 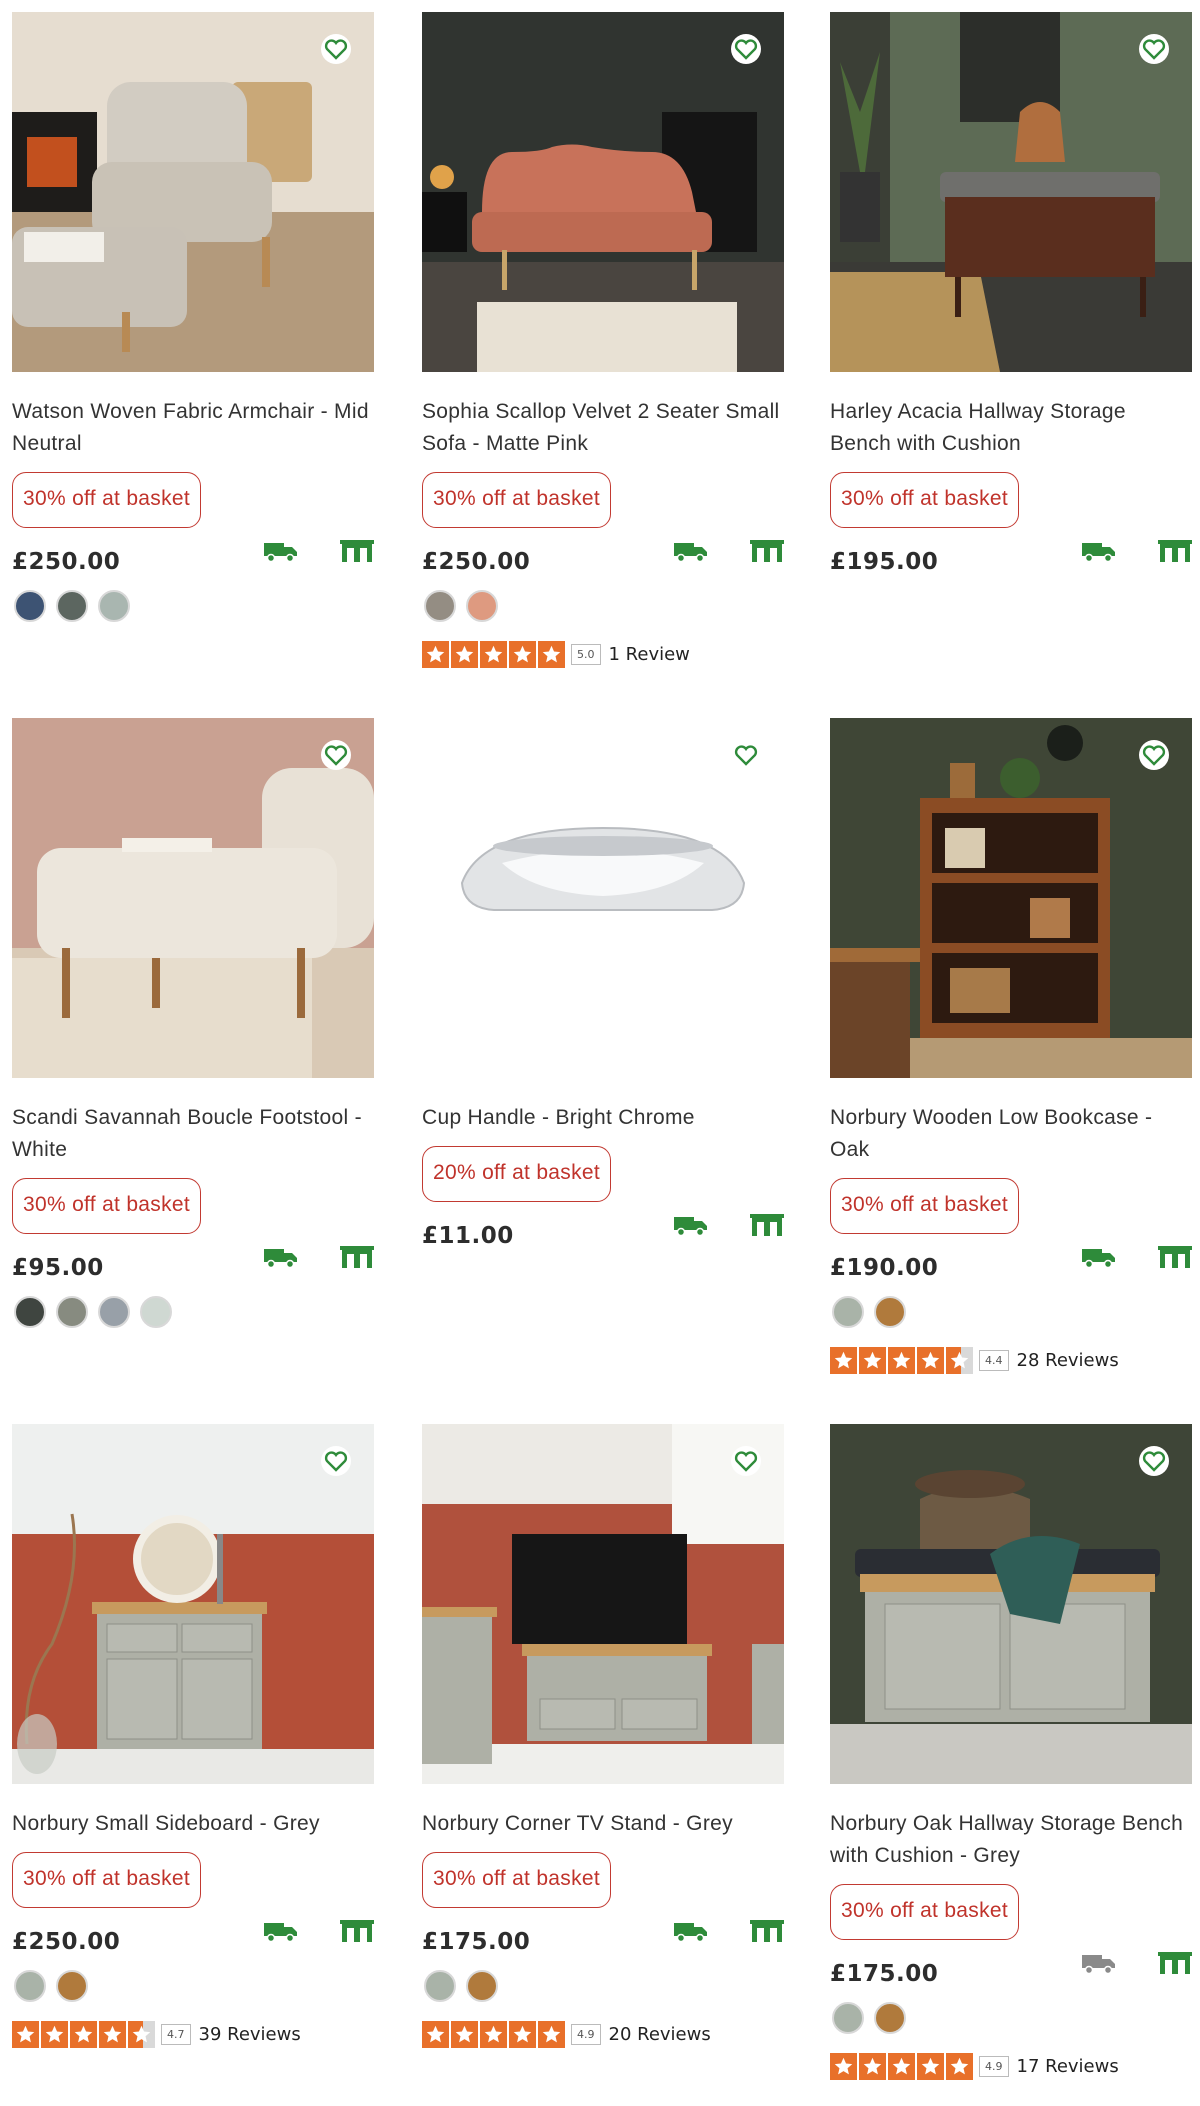 What do you see at coordinates (1011, 1134) in the screenshot?
I see `product-title: Norbury Wooden Low Bookcase - Oak` at bounding box center [1011, 1134].